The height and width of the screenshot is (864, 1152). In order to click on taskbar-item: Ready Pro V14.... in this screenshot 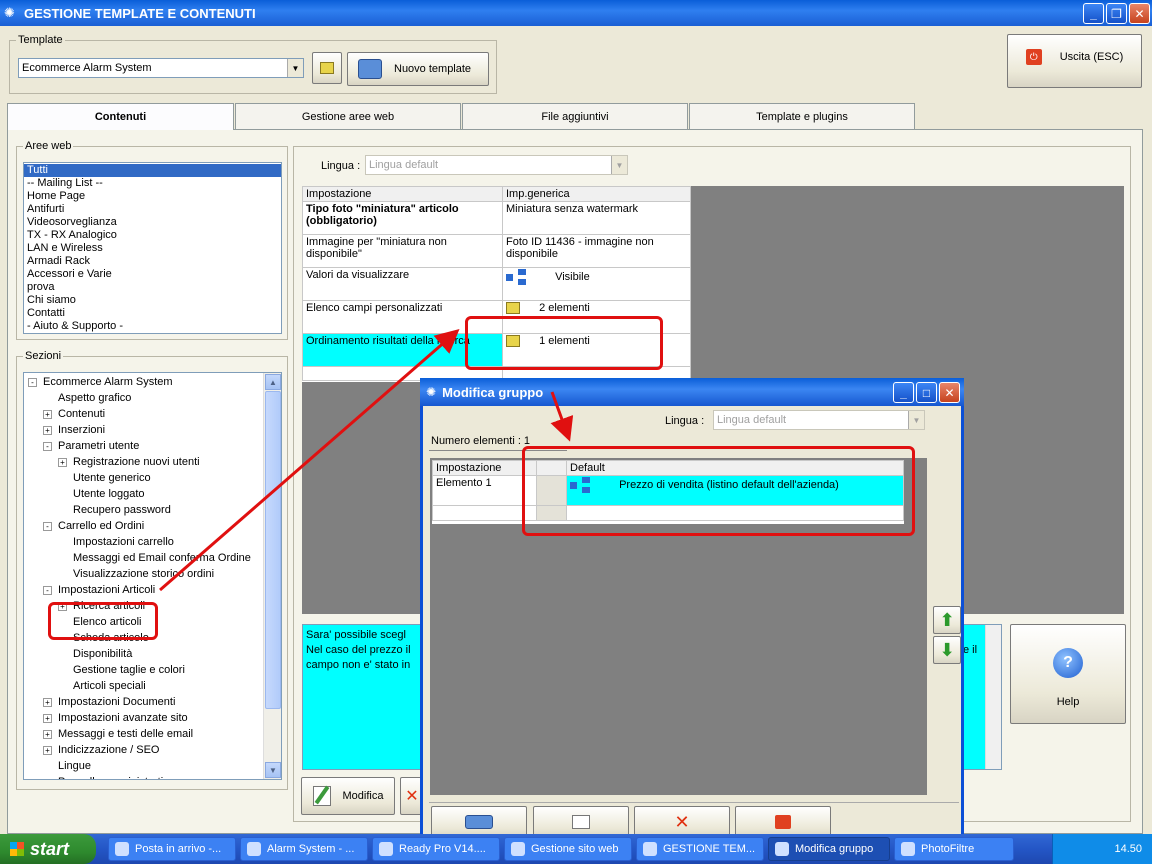, I will do `click(436, 849)`.